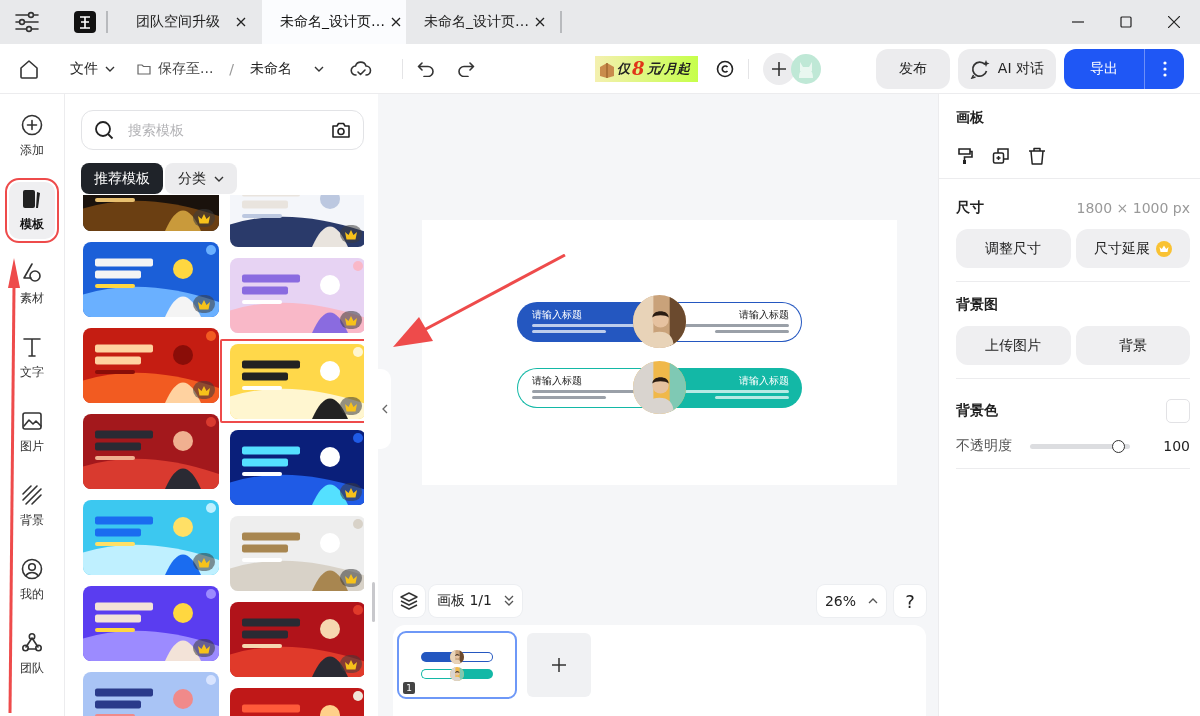  Describe the element at coordinates (910, 601) in the screenshot. I see `help-button: ?` at that location.